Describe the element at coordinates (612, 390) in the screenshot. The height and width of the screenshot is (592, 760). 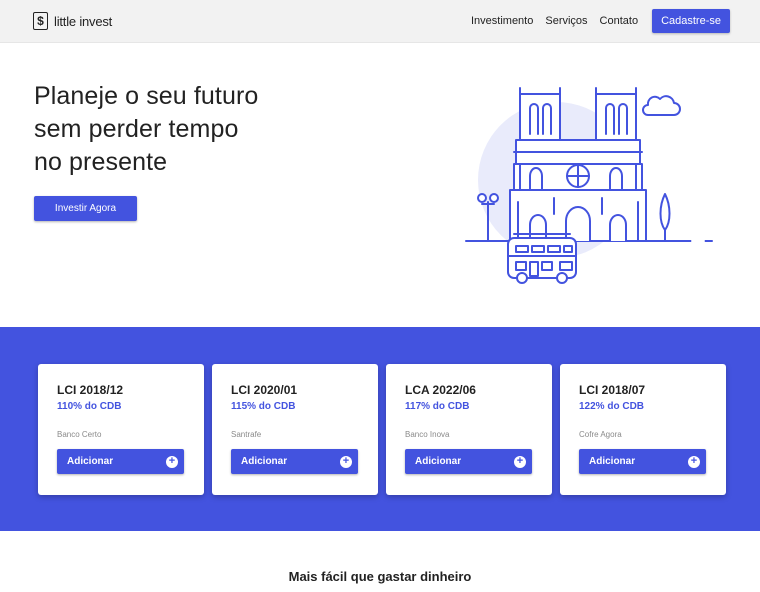
I see `offer-title: LCI 2018/07` at that location.